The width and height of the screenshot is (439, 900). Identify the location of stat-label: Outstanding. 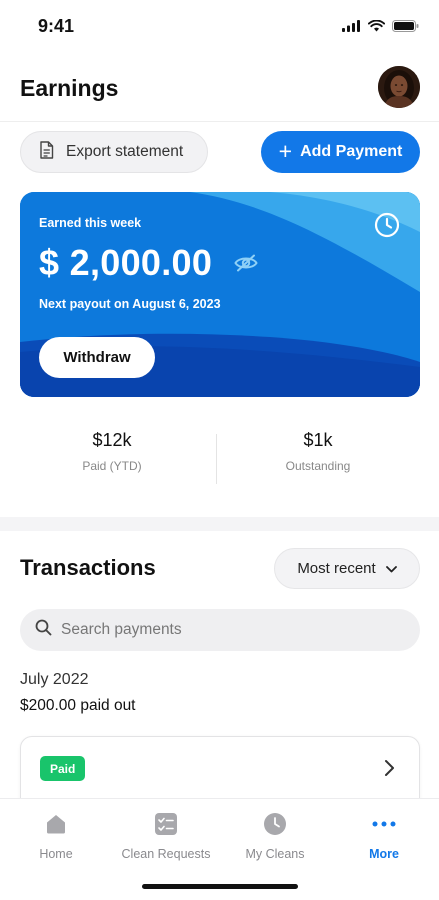
(318, 466).